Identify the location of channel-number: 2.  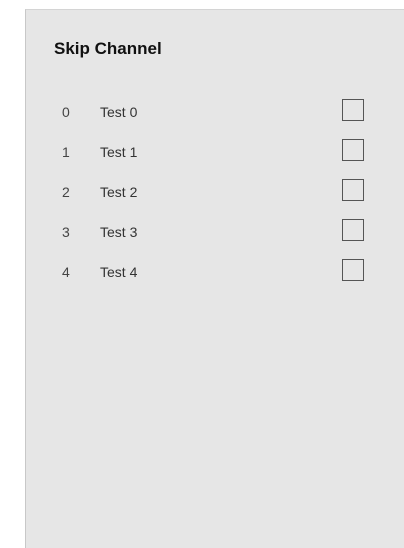
(66, 192).